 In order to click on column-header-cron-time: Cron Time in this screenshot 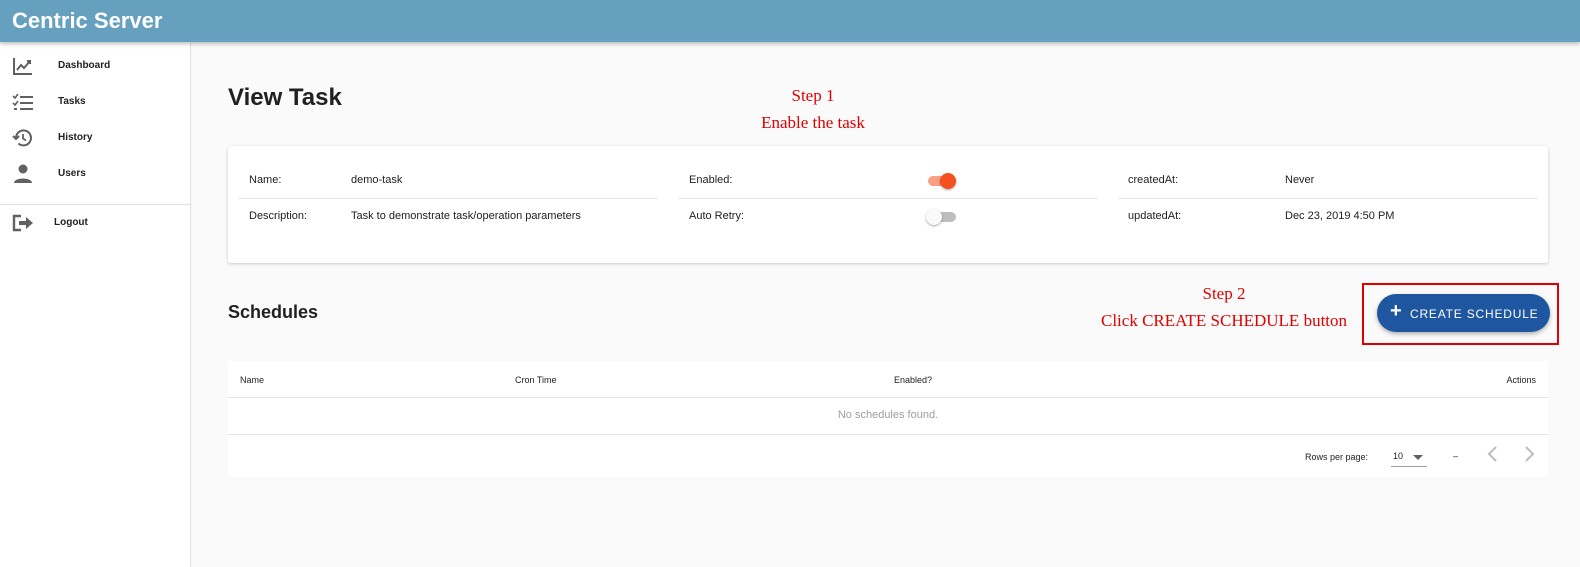, I will do `click(536, 380)`.